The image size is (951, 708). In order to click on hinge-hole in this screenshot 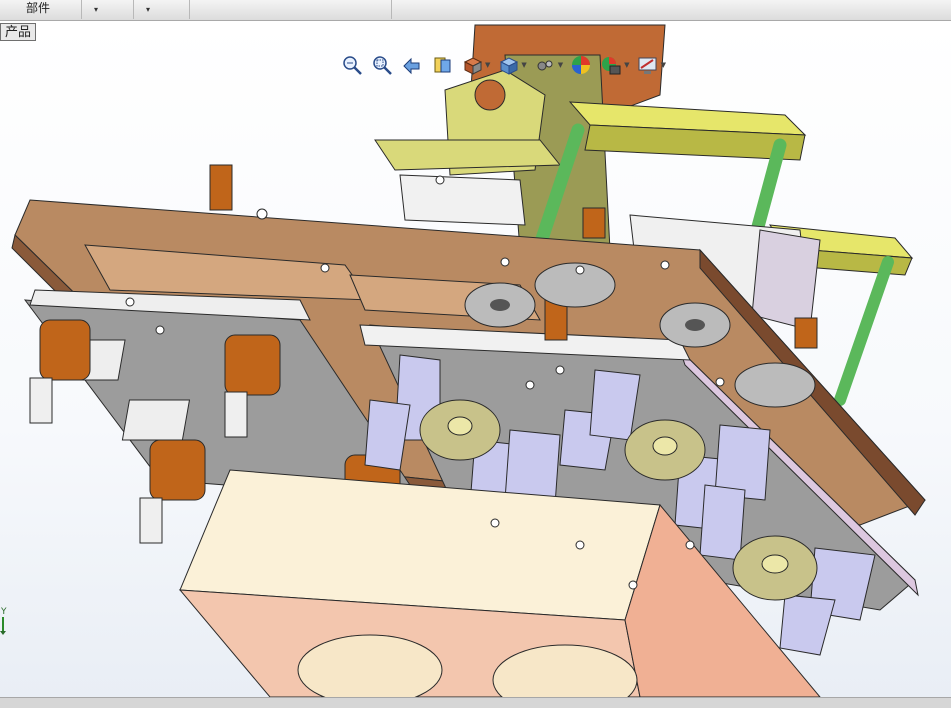, I will do `click(490, 95)`.